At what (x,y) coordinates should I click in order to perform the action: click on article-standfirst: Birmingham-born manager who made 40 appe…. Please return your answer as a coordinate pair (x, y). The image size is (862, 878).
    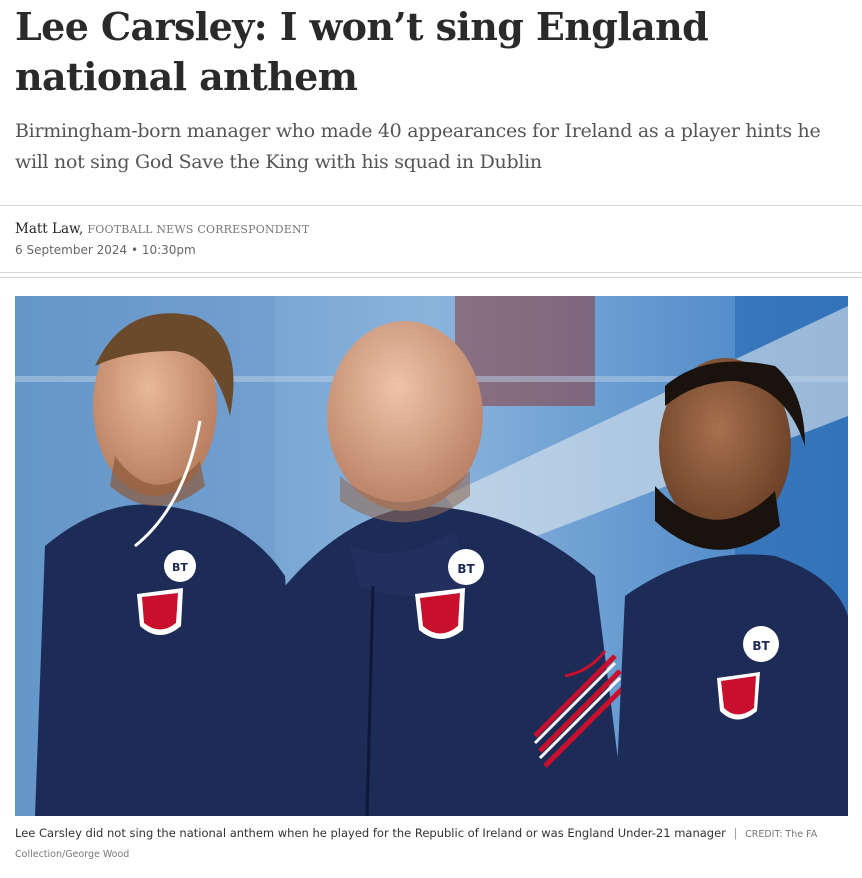
    Looking at the image, I should click on (418, 146).